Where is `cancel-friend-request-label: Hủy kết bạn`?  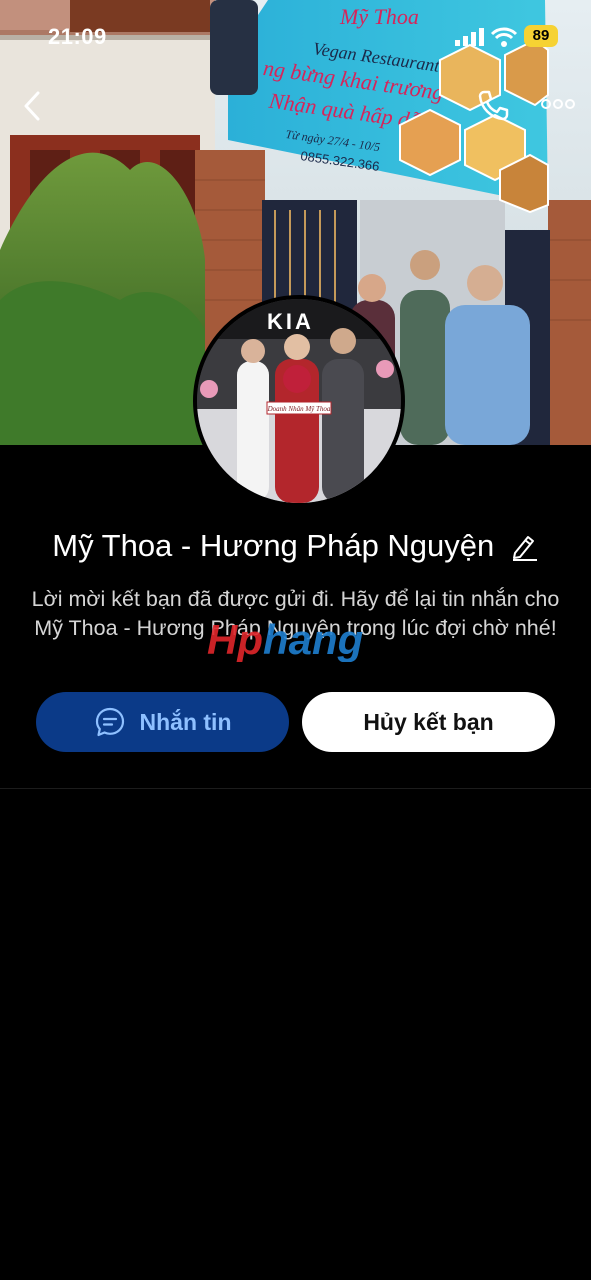 cancel-friend-request-label: Hủy kết bạn is located at coordinates (428, 721).